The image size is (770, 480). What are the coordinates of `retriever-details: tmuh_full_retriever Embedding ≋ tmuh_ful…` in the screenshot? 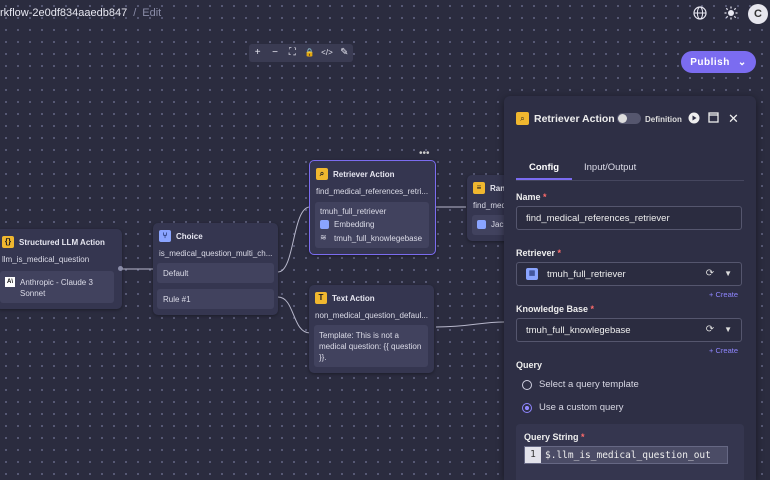 It's located at (372, 225).